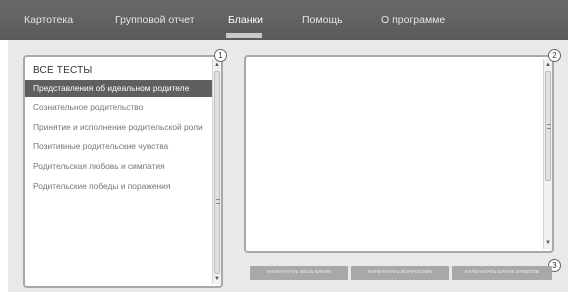 The width and height of the screenshot is (568, 292). I want to click on active-tab-indicator, so click(244, 35).